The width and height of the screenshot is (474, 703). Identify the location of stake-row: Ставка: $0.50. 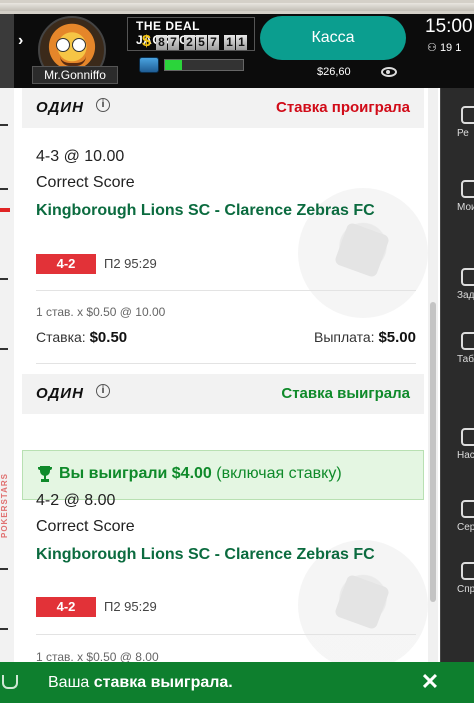
(81, 337).